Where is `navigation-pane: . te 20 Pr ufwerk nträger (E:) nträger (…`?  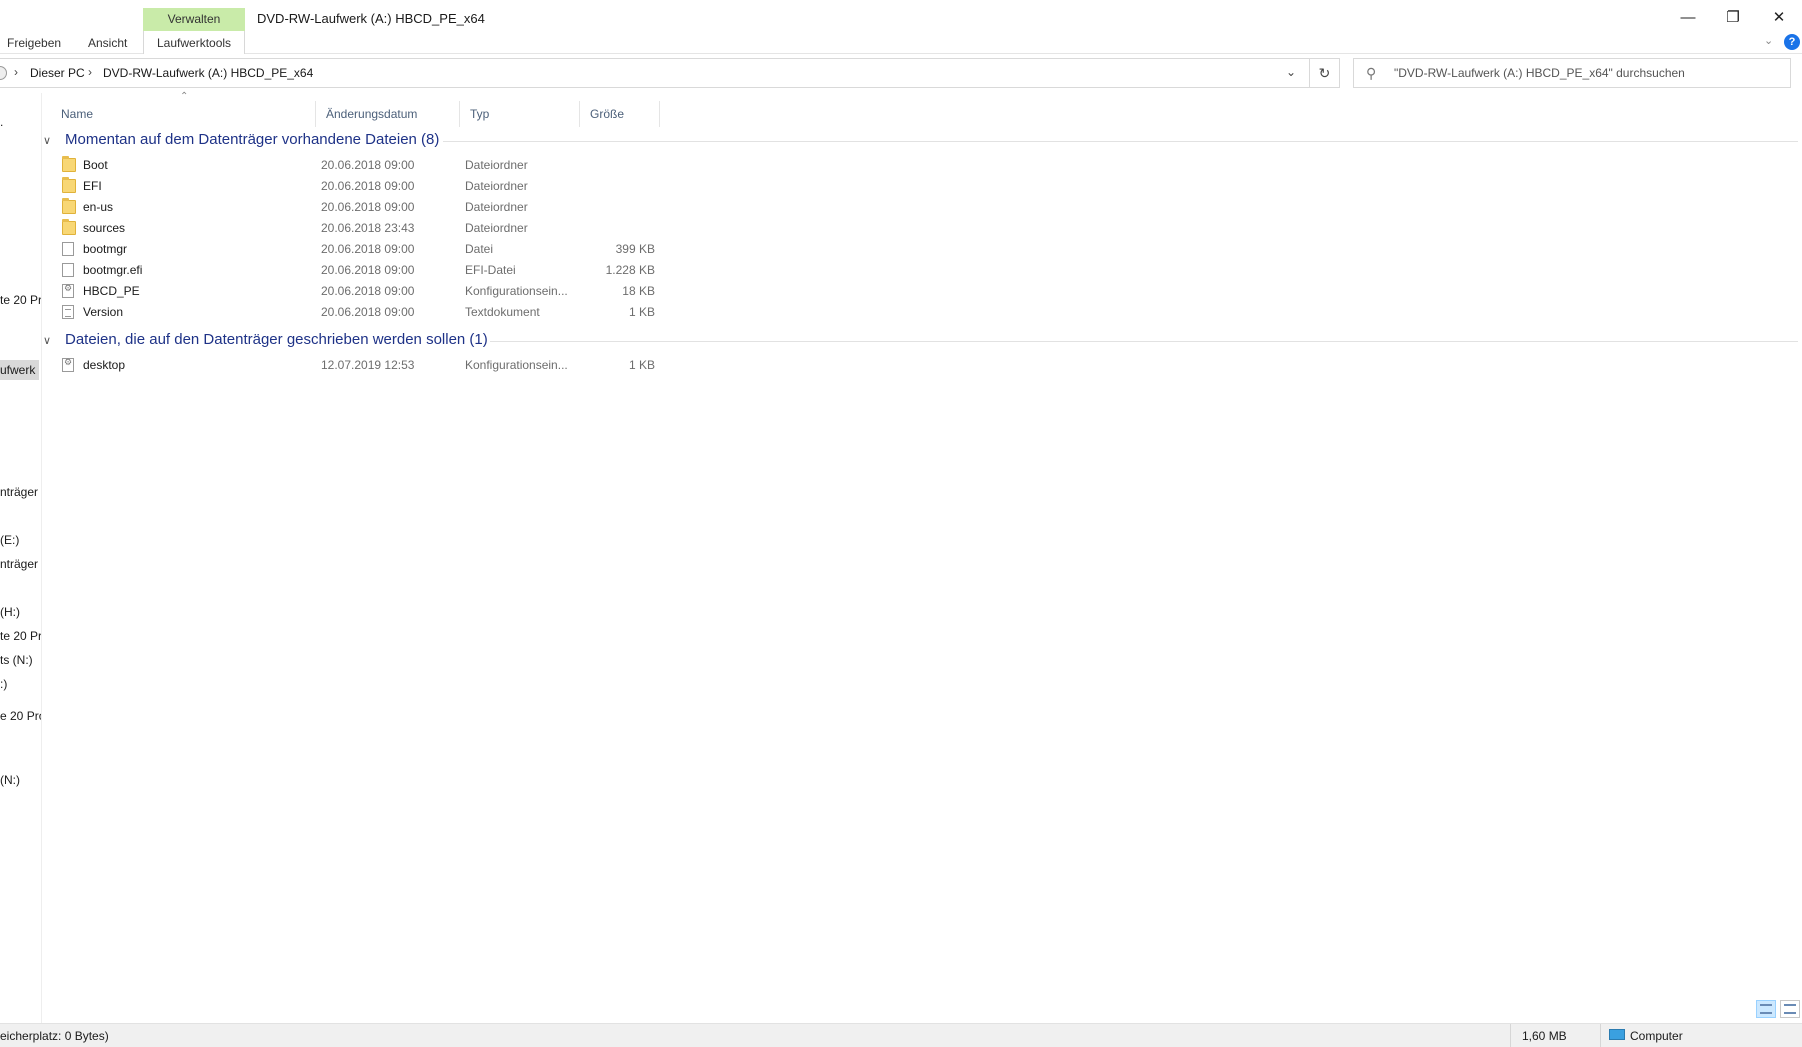 navigation-pane: . te 20 Pr ufwerk nträger (E:) nträger (… is located at coordinates (21, 558).